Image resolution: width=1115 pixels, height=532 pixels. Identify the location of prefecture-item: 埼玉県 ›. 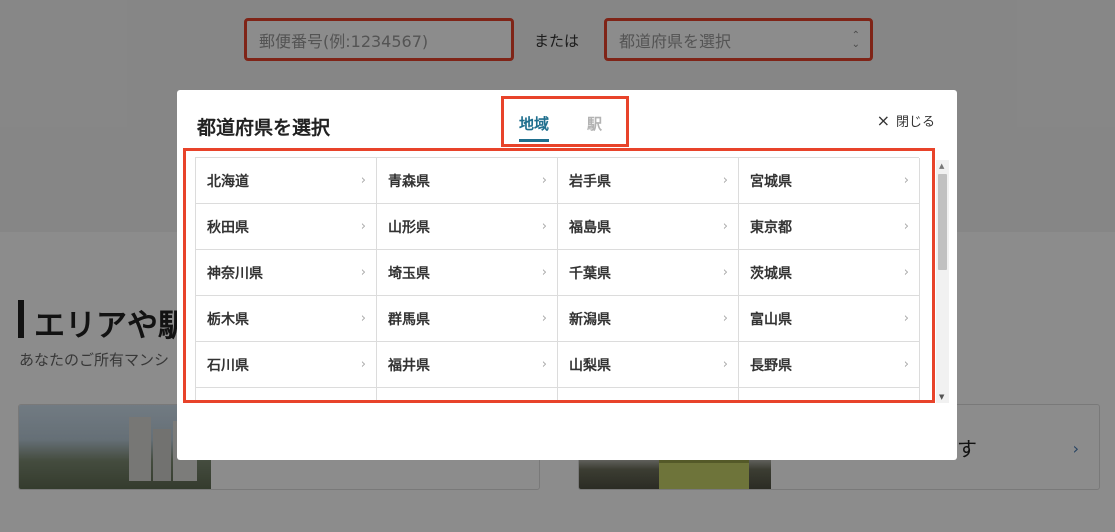
(467, 273).